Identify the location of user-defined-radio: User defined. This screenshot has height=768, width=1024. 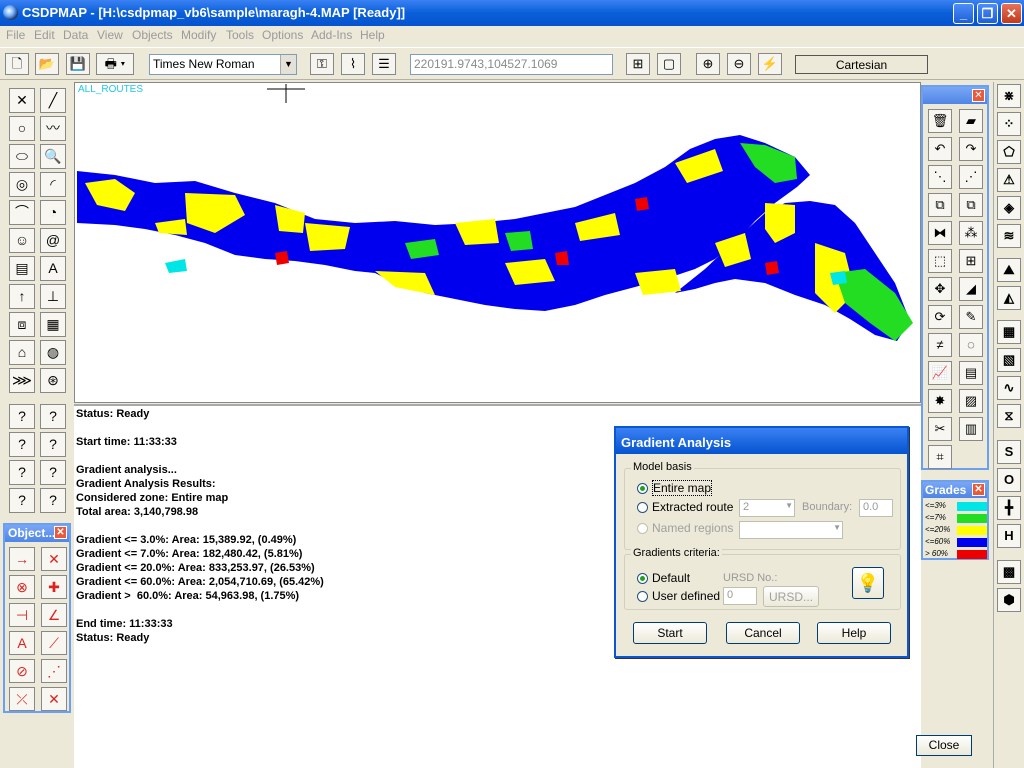
(678, 596).